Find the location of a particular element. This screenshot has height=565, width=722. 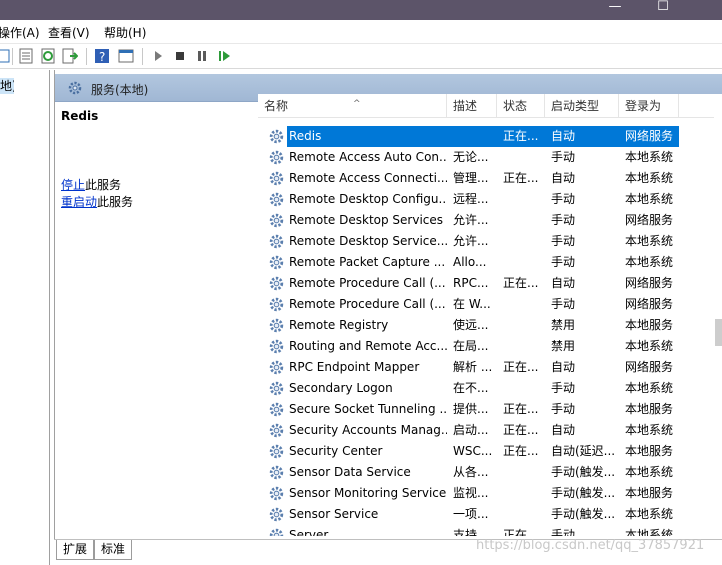

service-row: Secondary Logon 在不... 手动 本地系统 is located at coordinates (488, 388).